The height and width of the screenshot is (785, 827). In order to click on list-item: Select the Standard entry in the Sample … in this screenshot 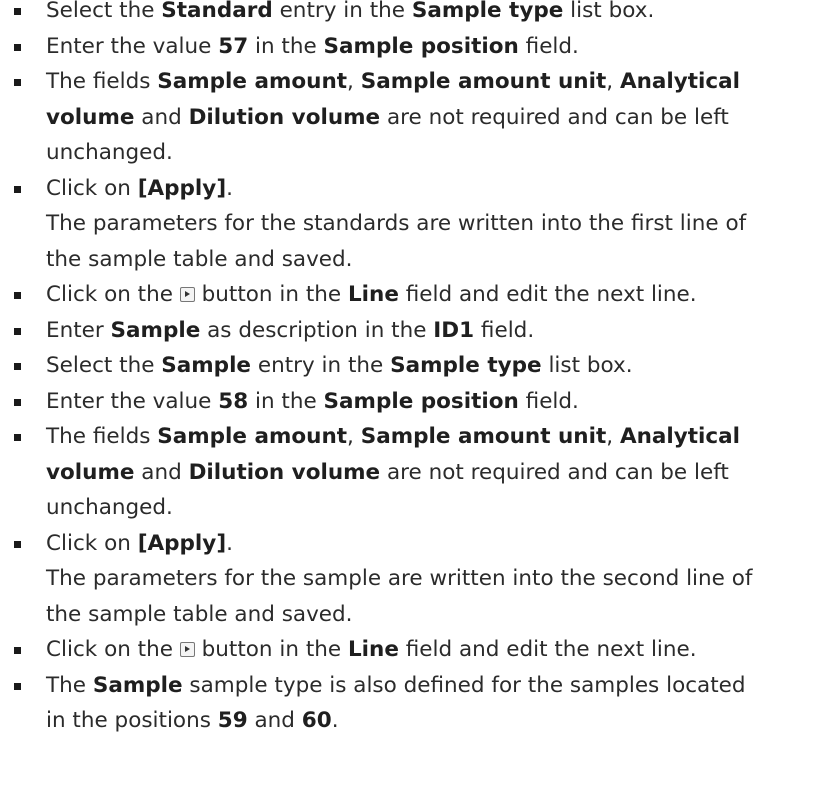, I will do `click(403, 14)`.